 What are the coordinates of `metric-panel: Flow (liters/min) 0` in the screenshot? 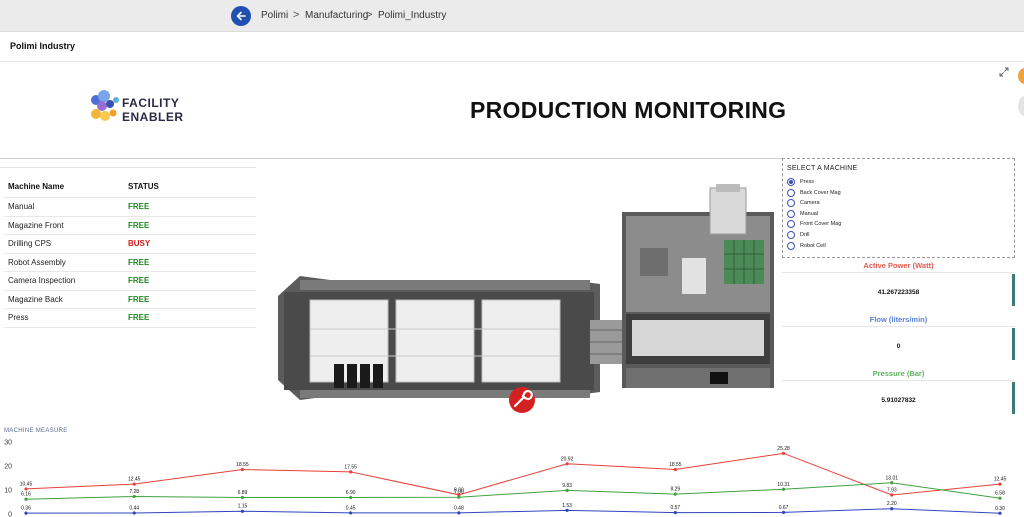 It's located at (898, 338).